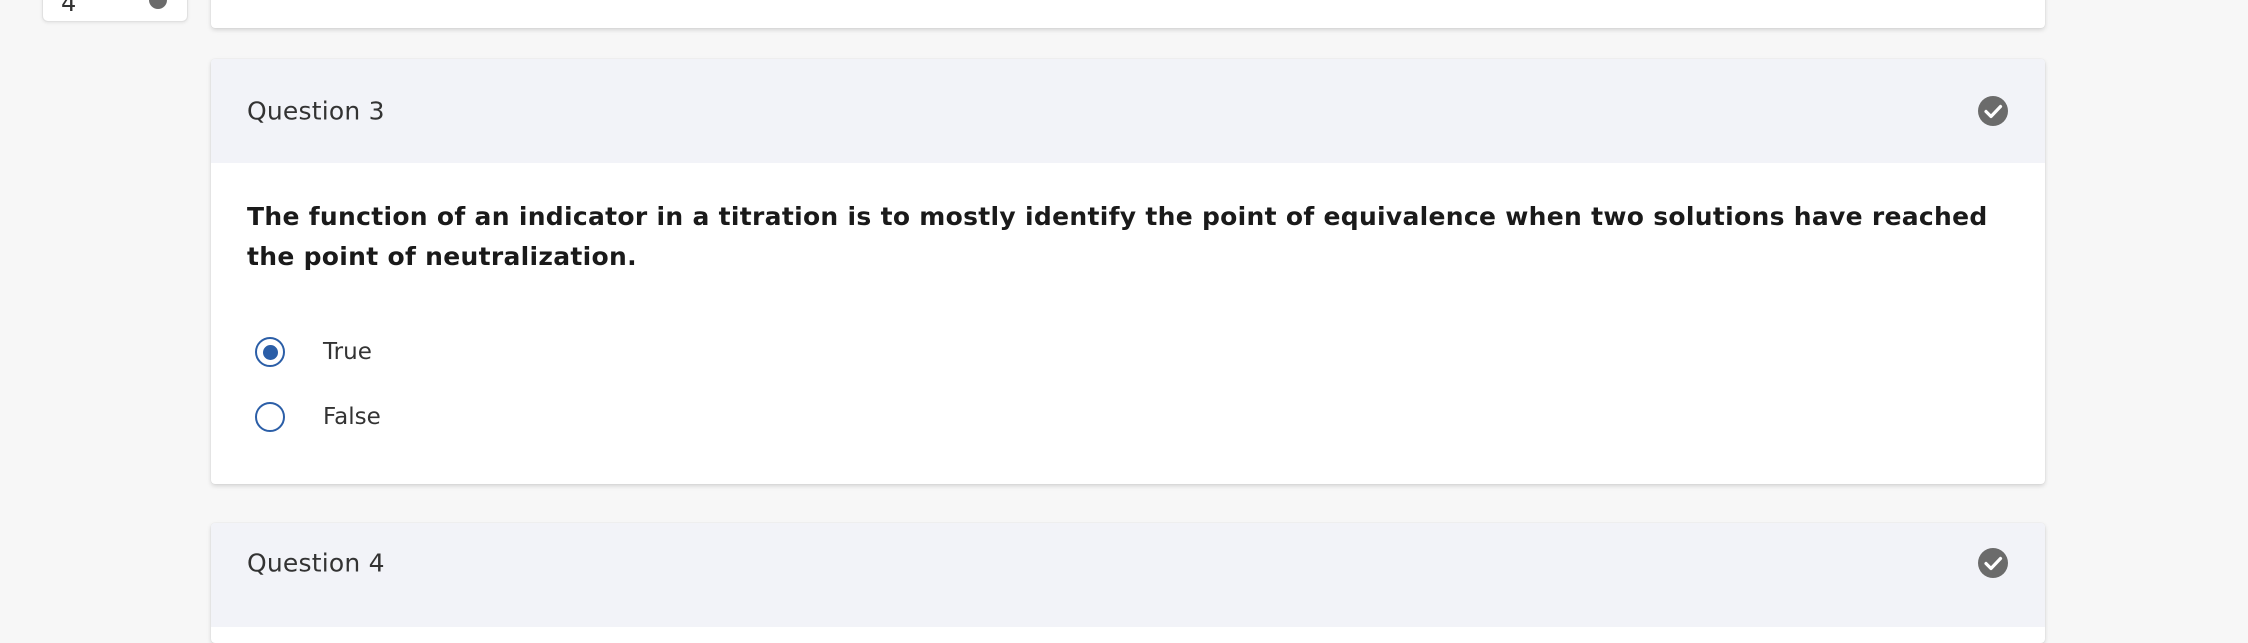  What do you see at coordinates (115, 11) in the screenshot?
I see `question-navigator-item: 4` at bounding box center [115, 11].